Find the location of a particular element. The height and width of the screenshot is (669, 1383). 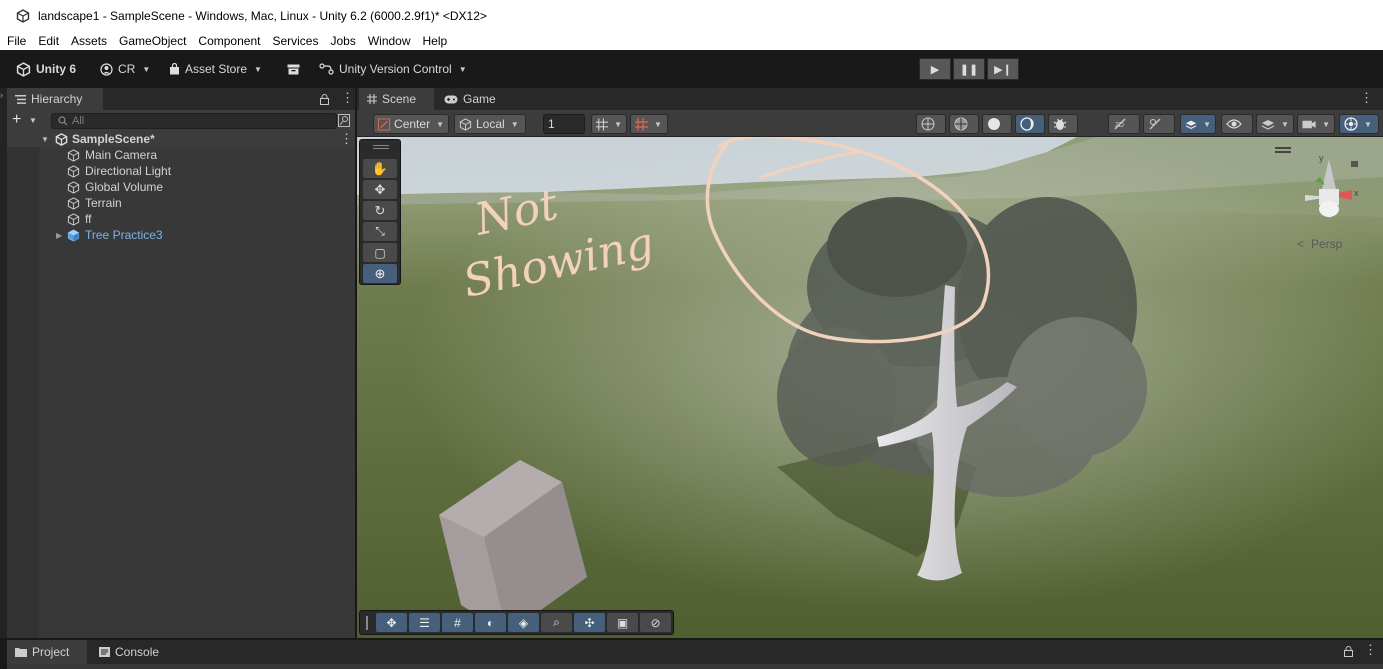

scale-tool-button: ⤡ is located at coordinates (380, 231).